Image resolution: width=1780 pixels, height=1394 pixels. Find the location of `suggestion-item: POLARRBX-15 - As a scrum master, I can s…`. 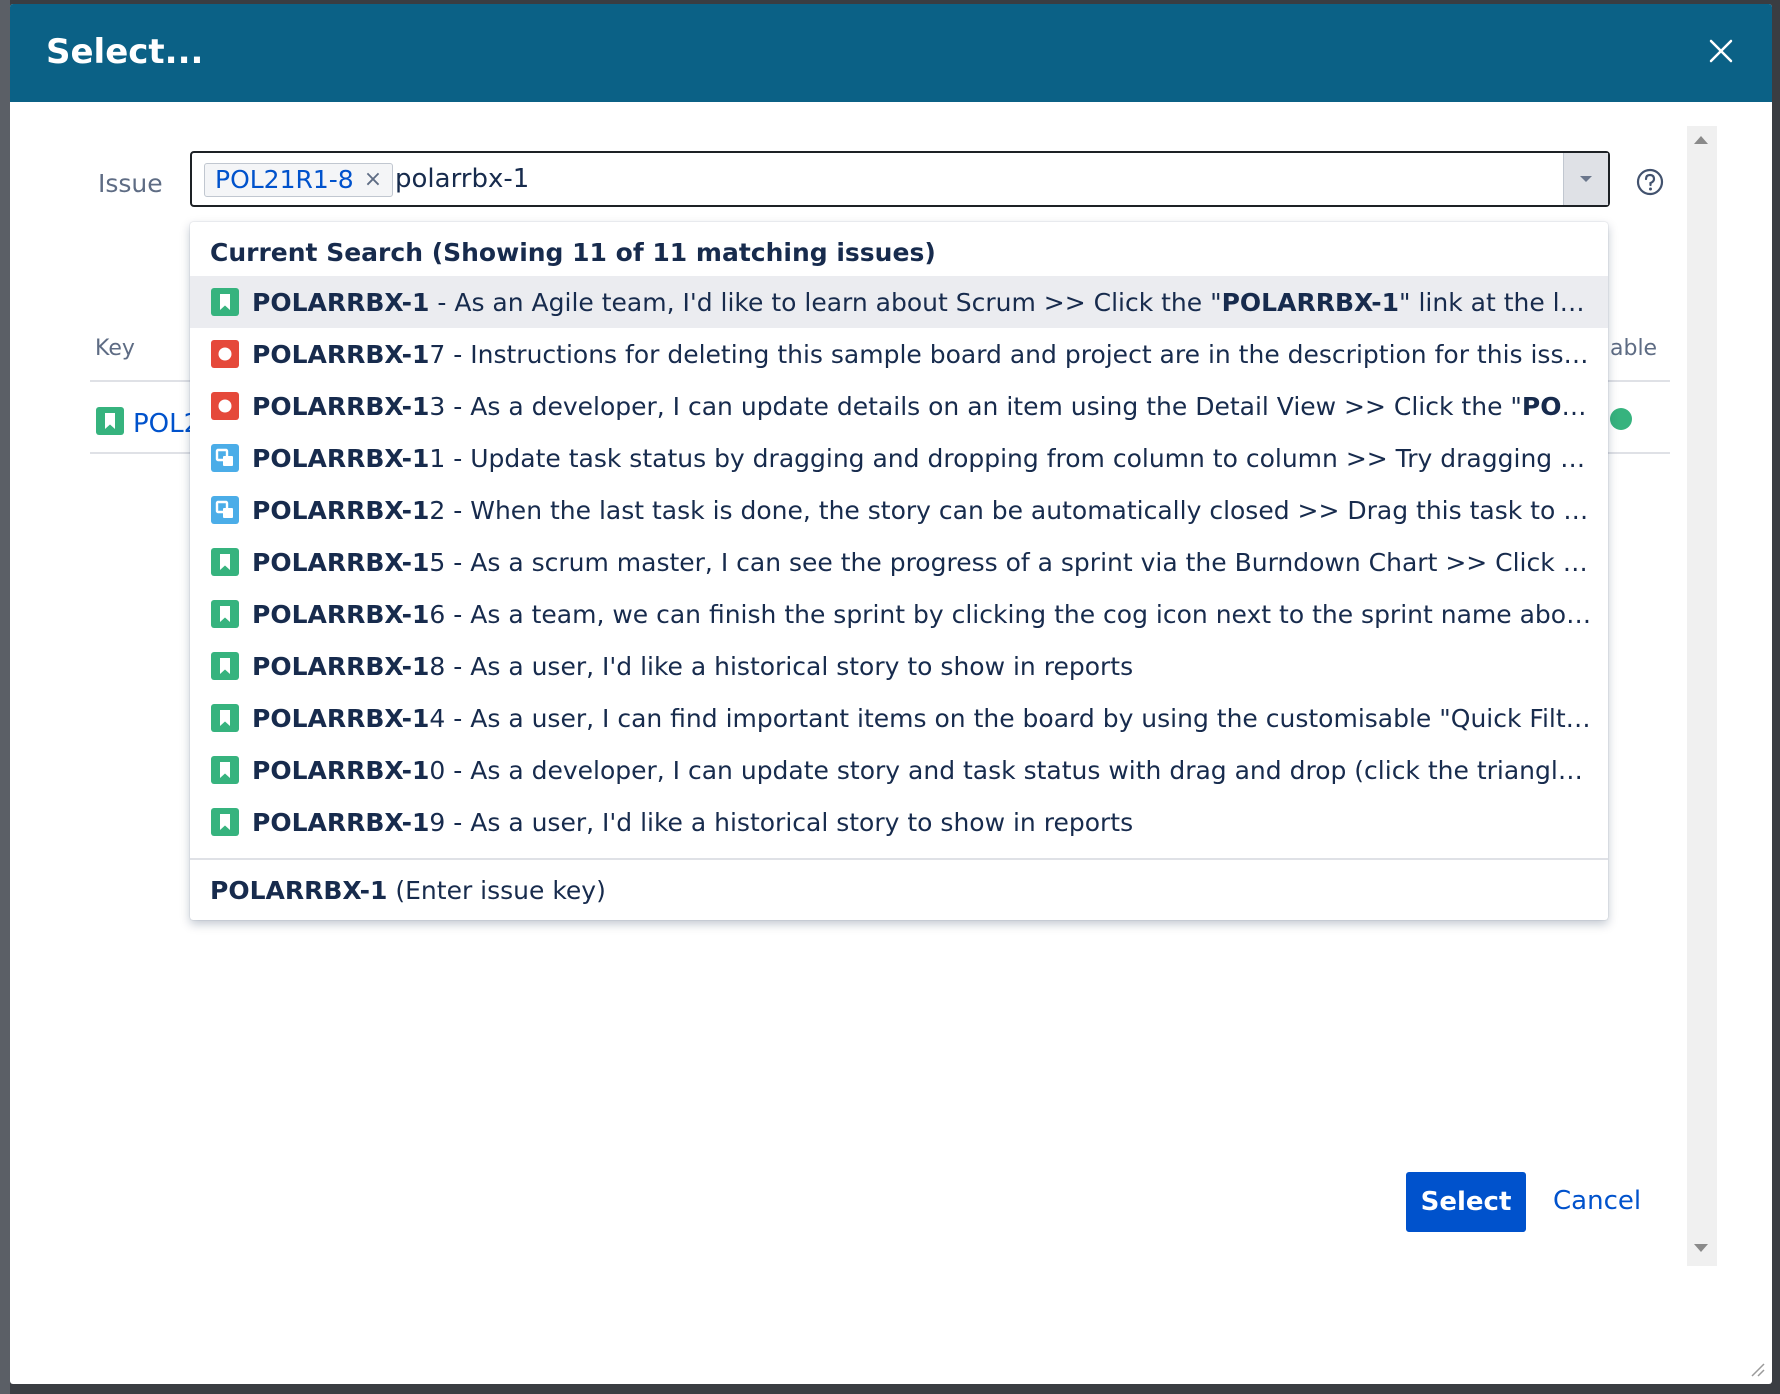

suggestion-item: POLARRBX-15 - As a scrum master, I can s… is located at coordinates (899, 562).